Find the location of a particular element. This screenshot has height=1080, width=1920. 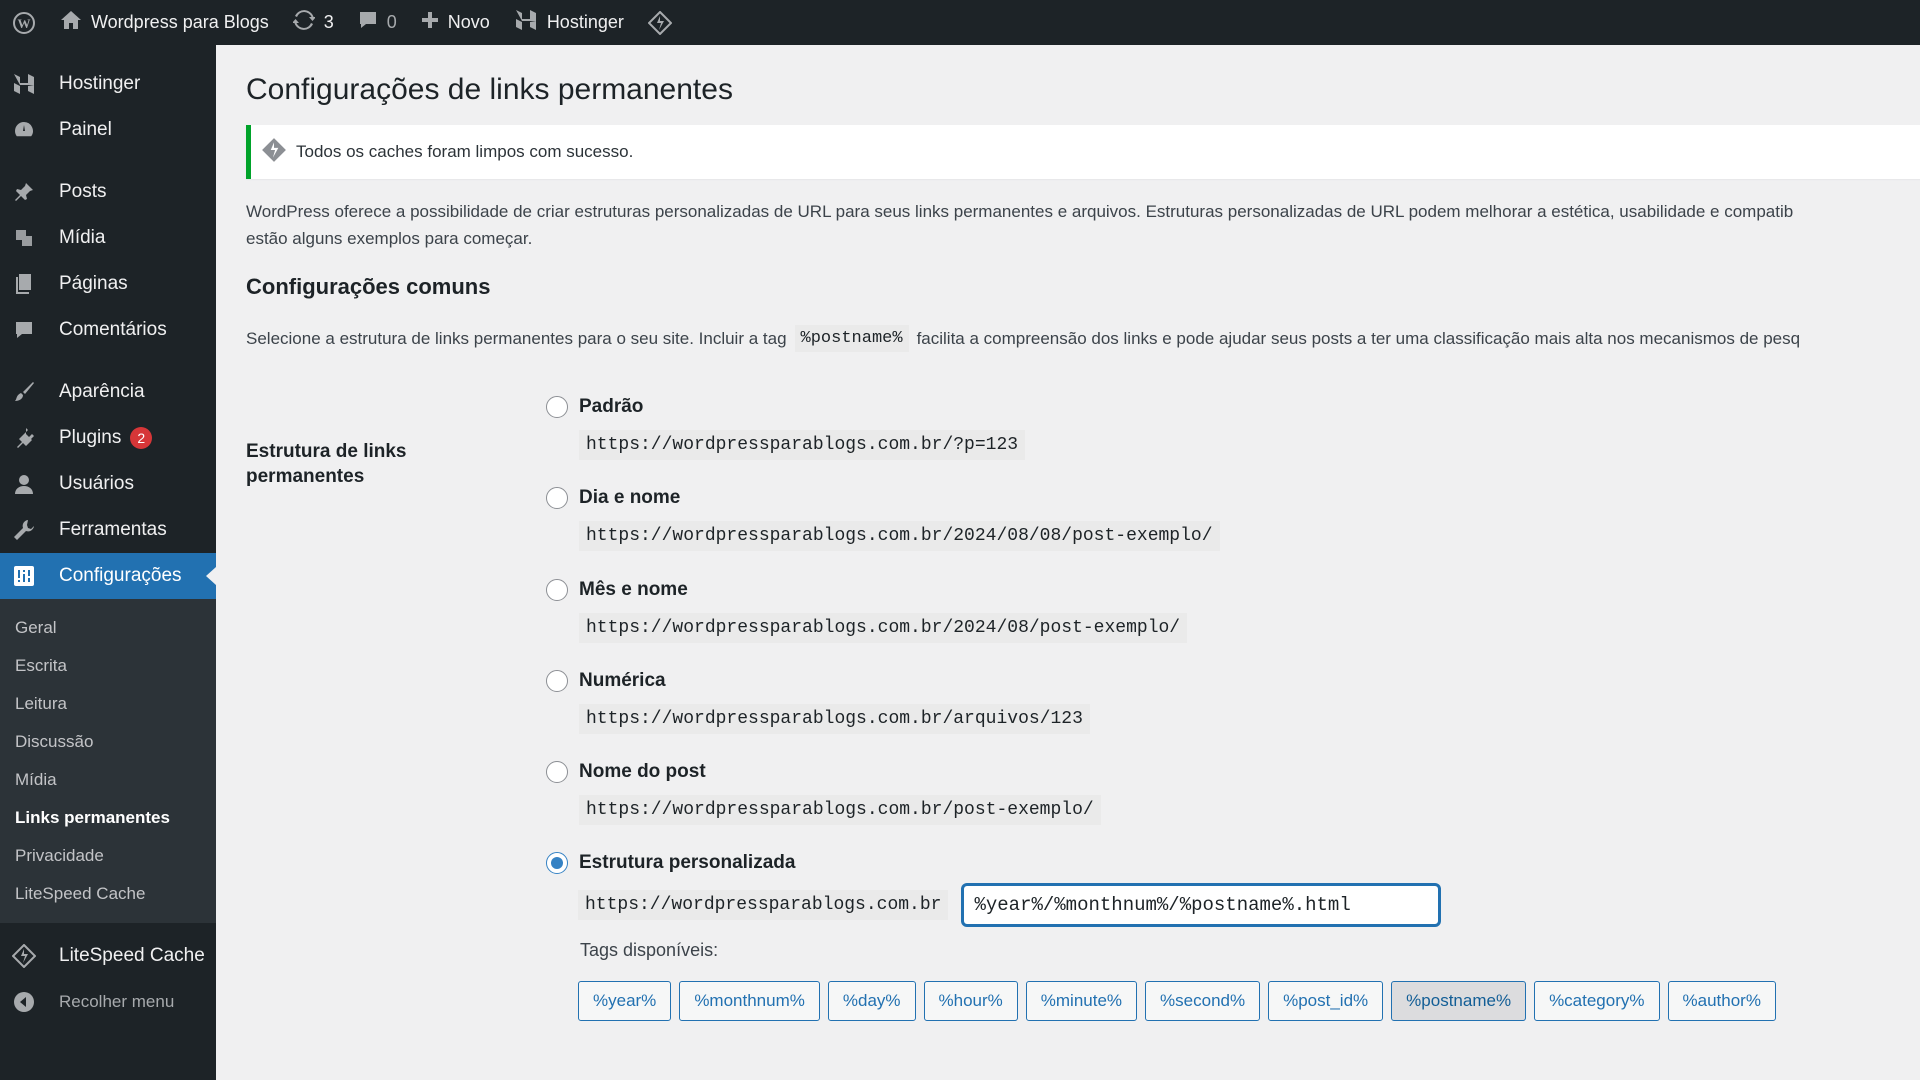

radio-nome-do-post is located at coordinates (557, 772).